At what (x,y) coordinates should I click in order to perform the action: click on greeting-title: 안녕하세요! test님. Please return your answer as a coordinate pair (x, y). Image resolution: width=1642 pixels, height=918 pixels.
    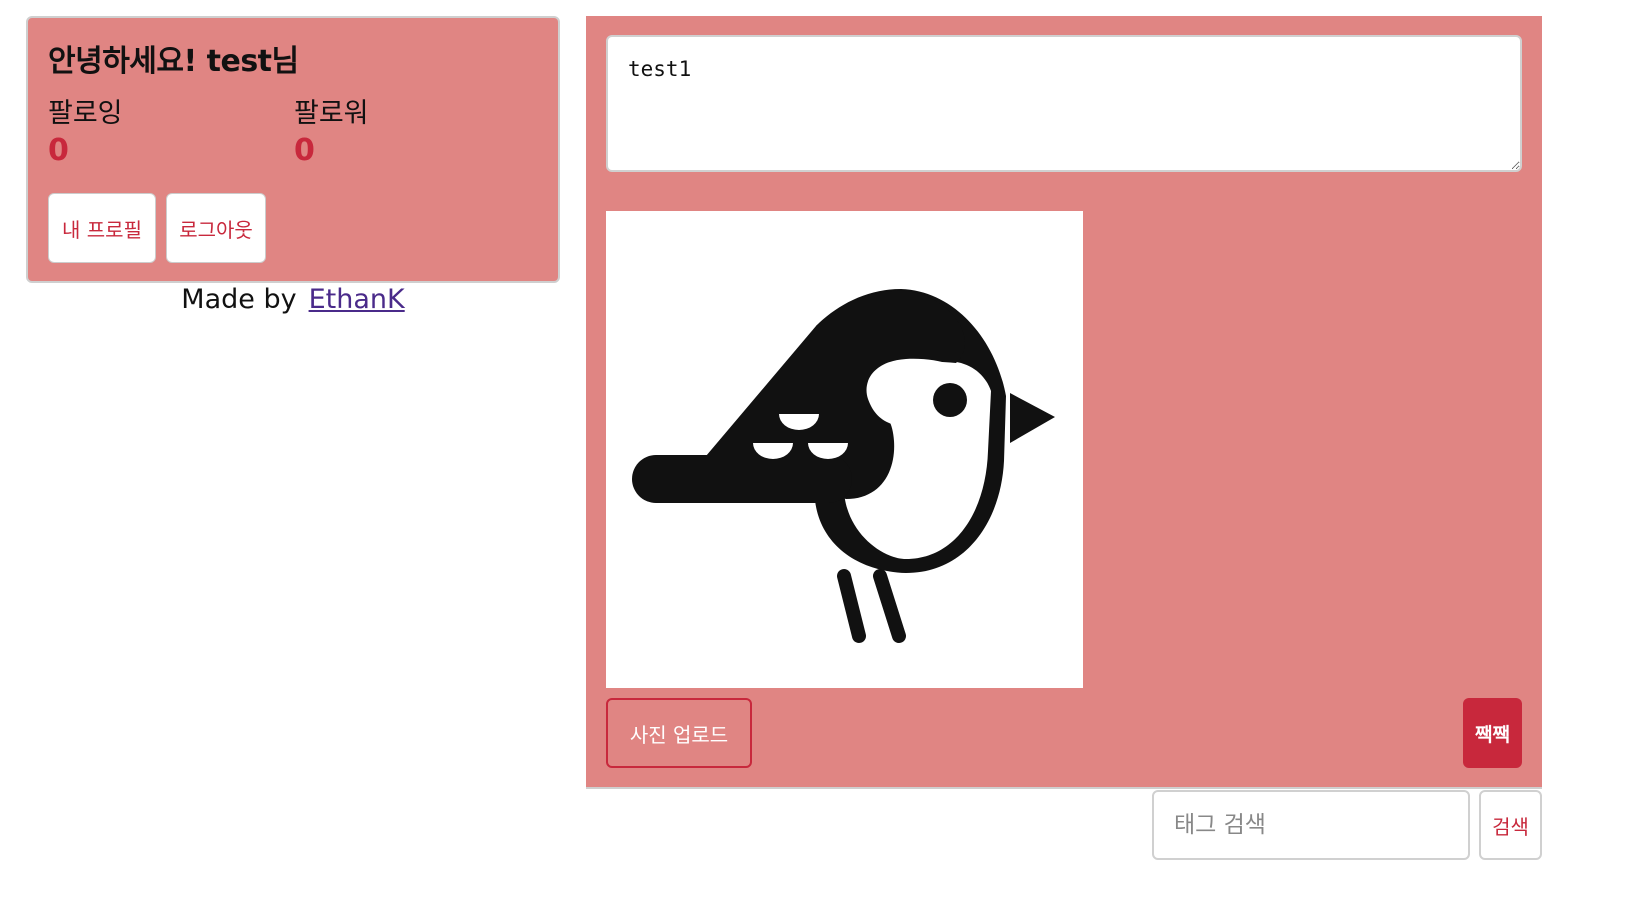
    Looking at the image, I should click on (173, 61).